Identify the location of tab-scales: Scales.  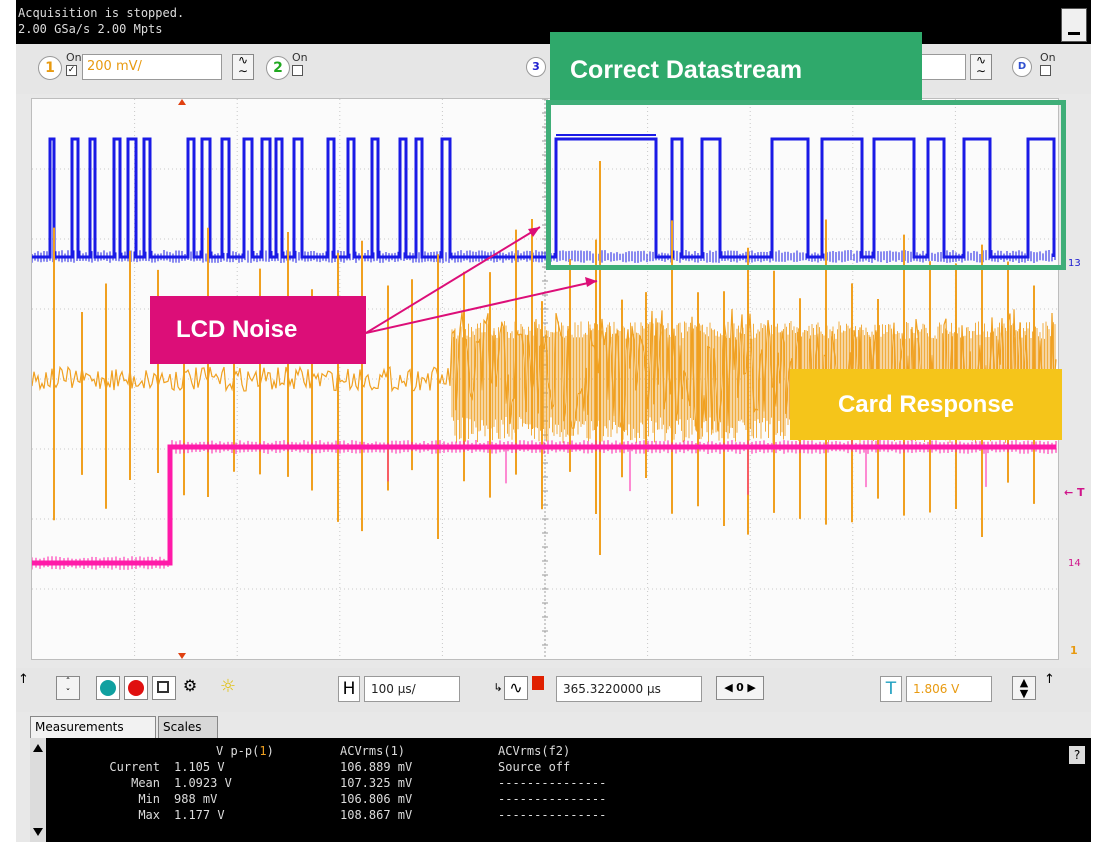
(188, 727).